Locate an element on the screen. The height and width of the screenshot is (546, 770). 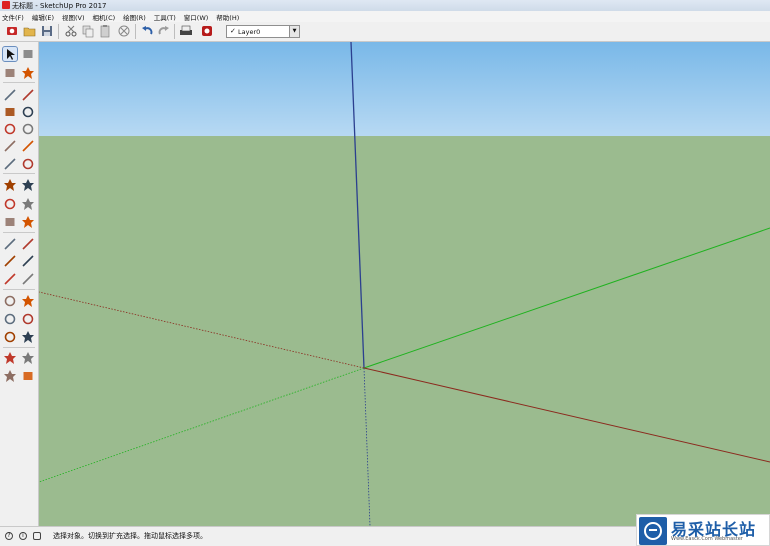
model-info-icon is located at coordinates (207, 31).